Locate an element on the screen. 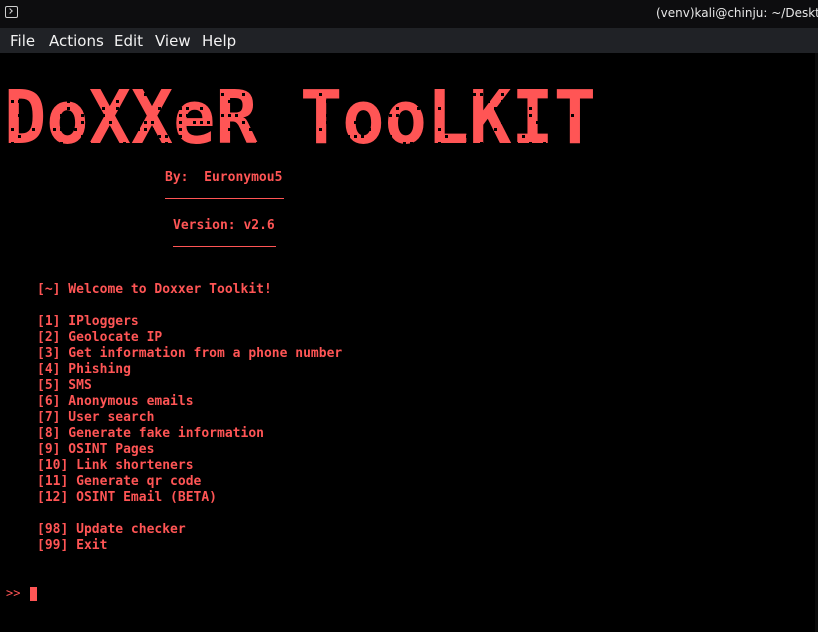 Image resolution: width=818 pixels, height=632 pixels. menu-option: [7] User search is located at coordinates (96, 417).